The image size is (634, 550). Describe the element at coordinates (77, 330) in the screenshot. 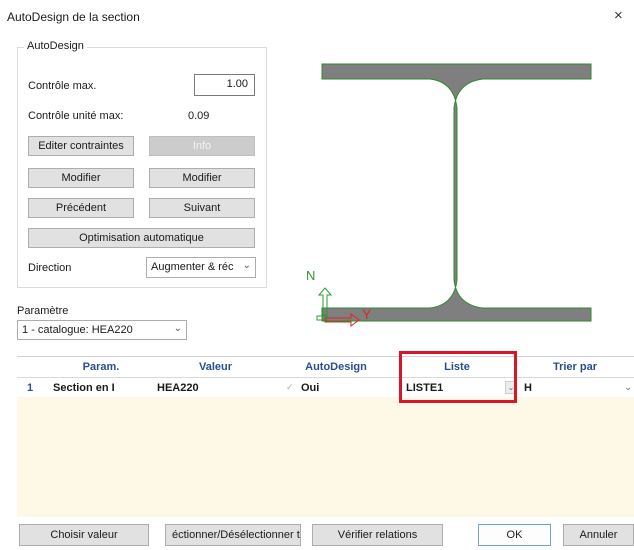

I see `parametre-select-value: 1 - catalogue: HEA220` at that location.